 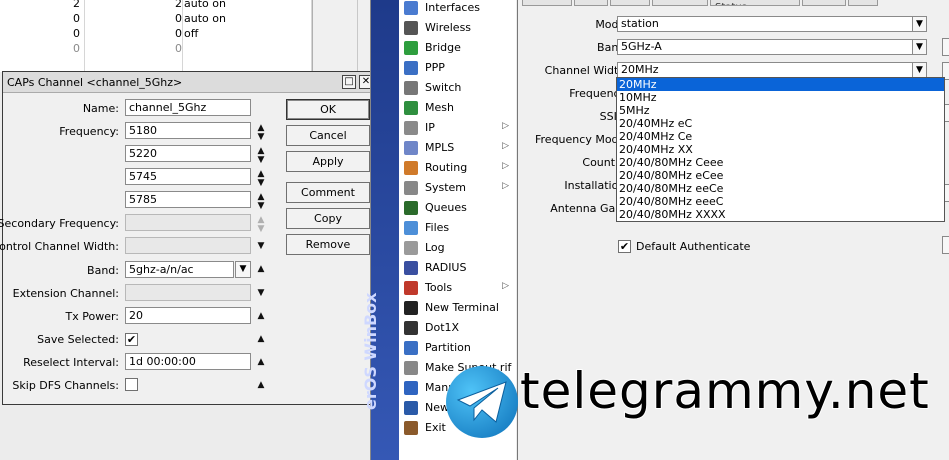 What do you see at coordinates (437, 227) in the screenshot?
I see `menu-item-label: Files` at bounding box center [437, 227].